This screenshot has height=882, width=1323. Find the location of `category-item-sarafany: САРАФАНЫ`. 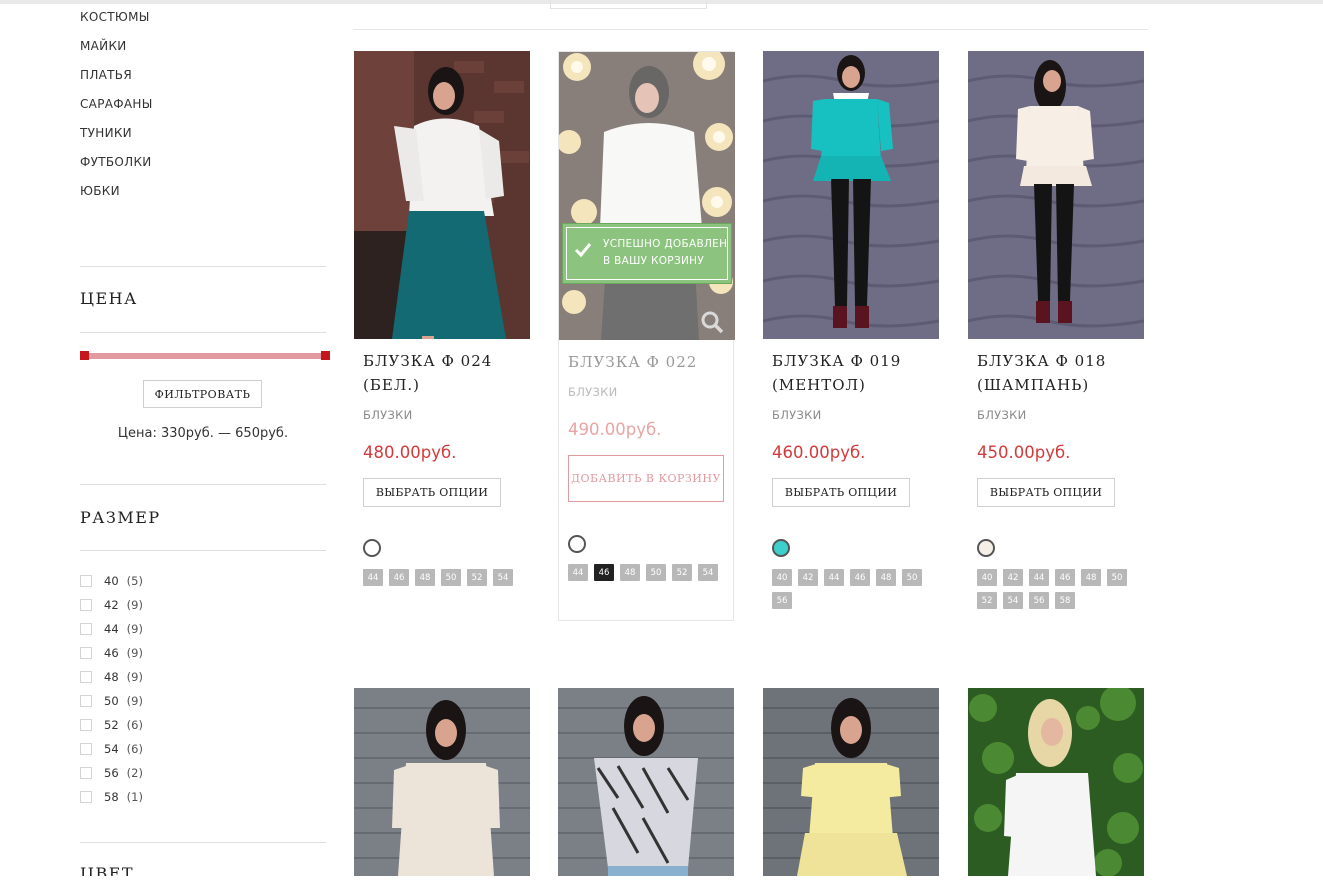

category-item-sarafany: САРАФАНЫ is located at coordinates (116, 104).